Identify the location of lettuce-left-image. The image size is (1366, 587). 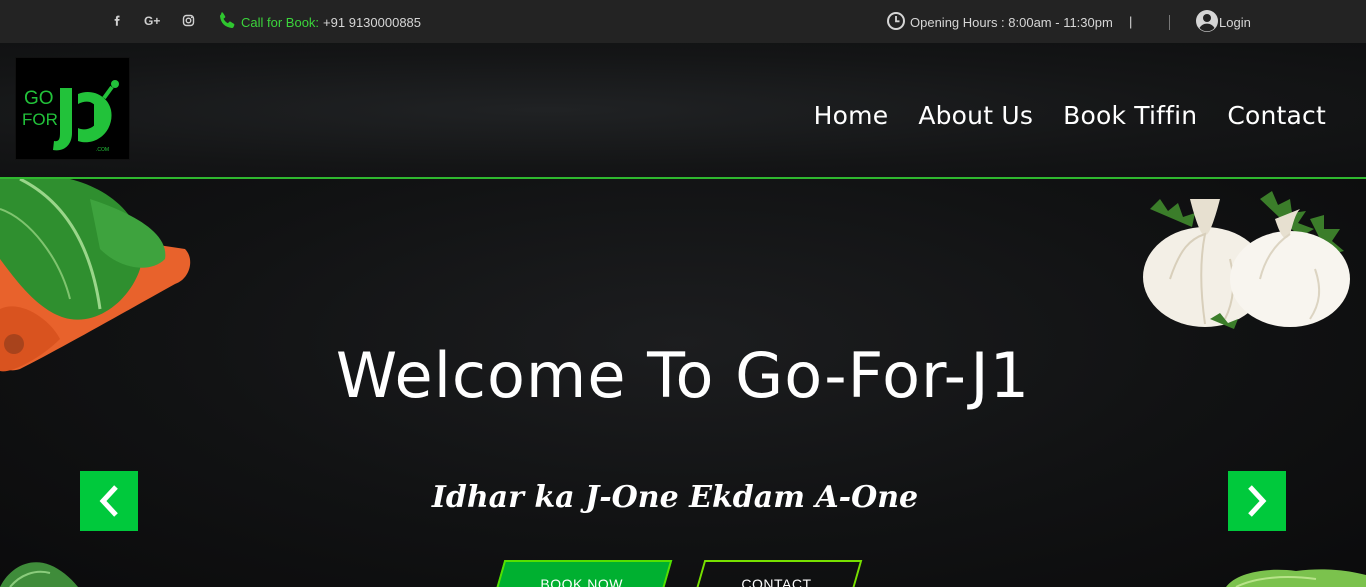
(39, 574).